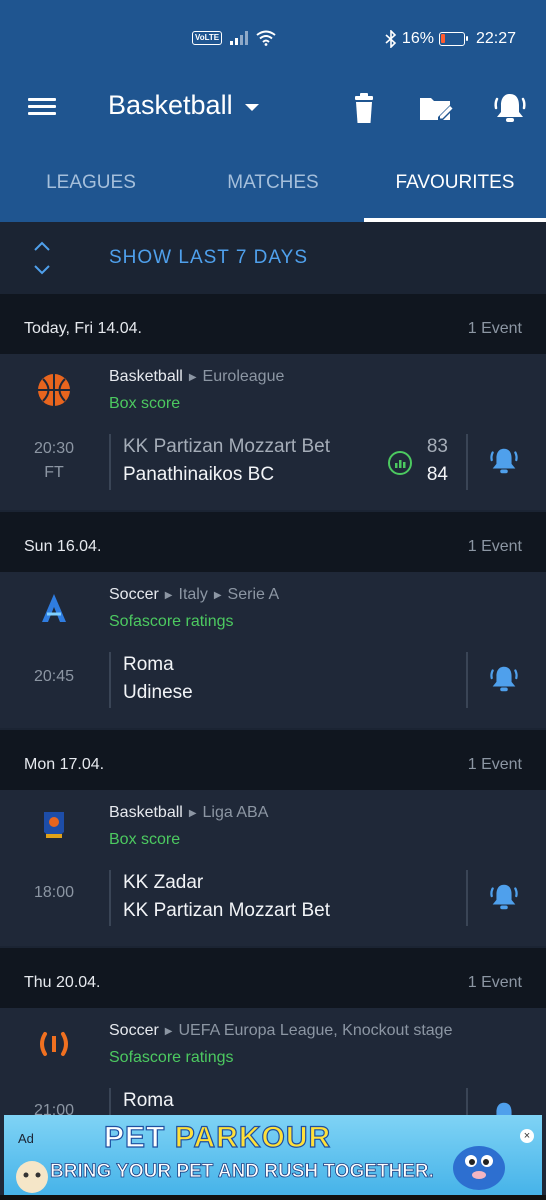 The height and width of the screenshot is (1200, 546). Describe the element at coordinates (207, 38) in the screenshot. I see `volte-badge: VoLTE` at that location.